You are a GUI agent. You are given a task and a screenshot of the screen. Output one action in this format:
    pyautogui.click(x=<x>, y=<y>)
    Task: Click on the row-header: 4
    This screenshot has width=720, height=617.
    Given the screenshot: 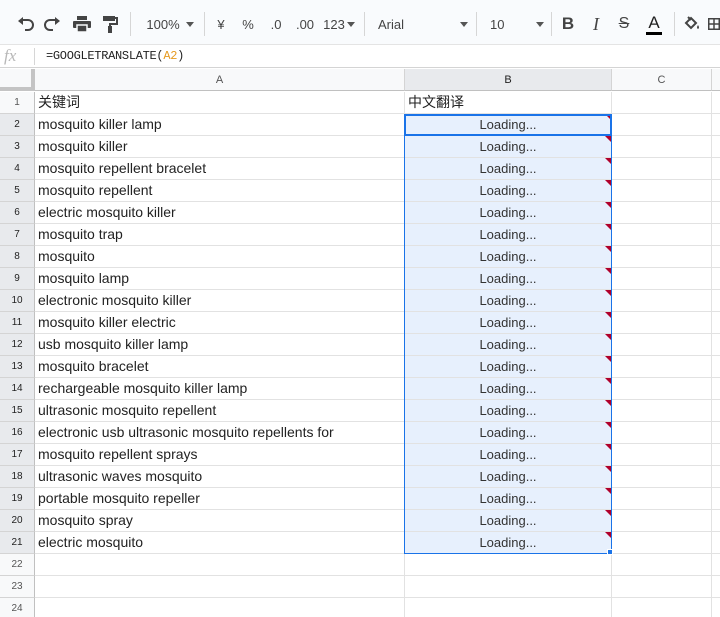 What is the action you would take?
    pyautogui.click(x=17, y=169)
    